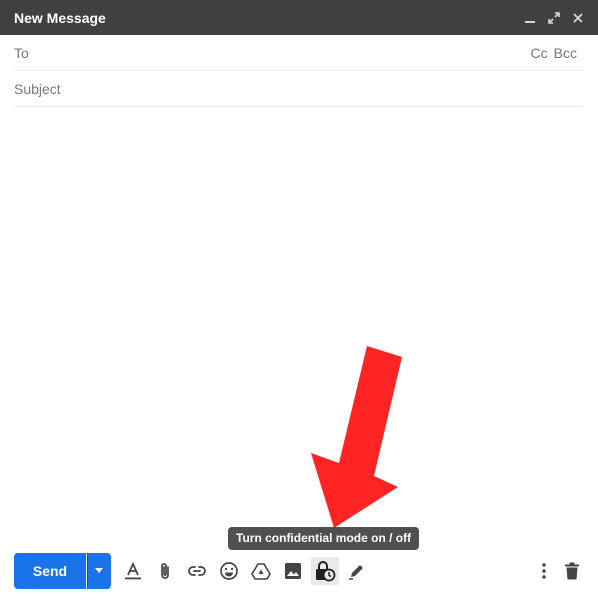 This screenshot has width=598, height=602. I want to click on insert-photo-button, so click(293, 571).